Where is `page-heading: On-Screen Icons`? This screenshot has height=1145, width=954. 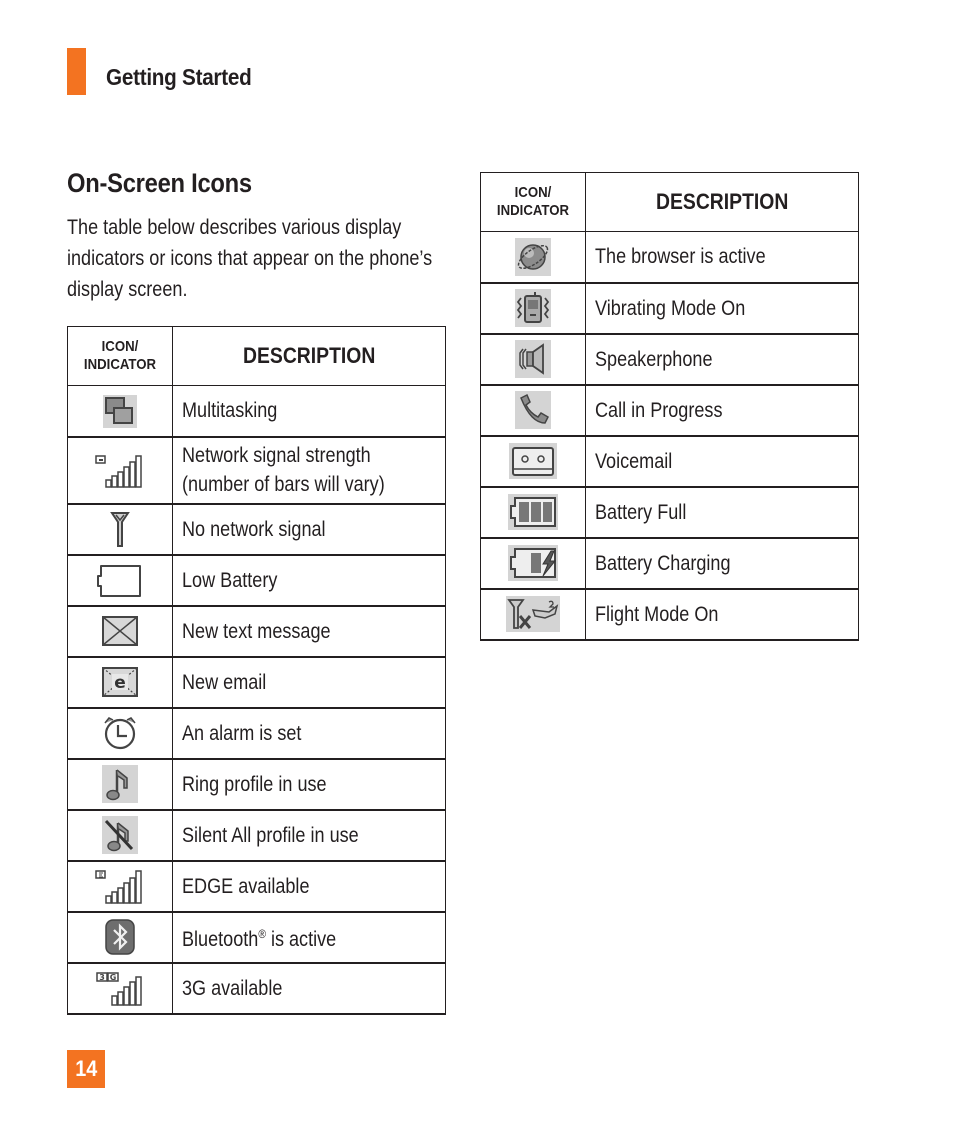 page-heading: On-Screen Icons is located at coordinates (159, 183).